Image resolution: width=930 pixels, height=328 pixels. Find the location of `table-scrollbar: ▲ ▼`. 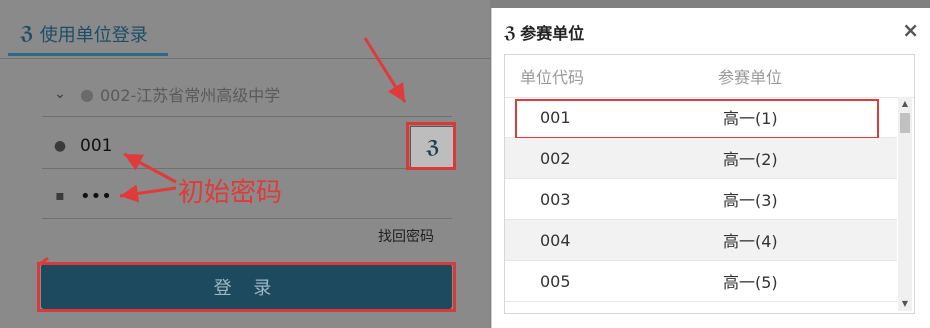

table-scrollbar: ▲ ▼ is located at coordinates (905, 204).